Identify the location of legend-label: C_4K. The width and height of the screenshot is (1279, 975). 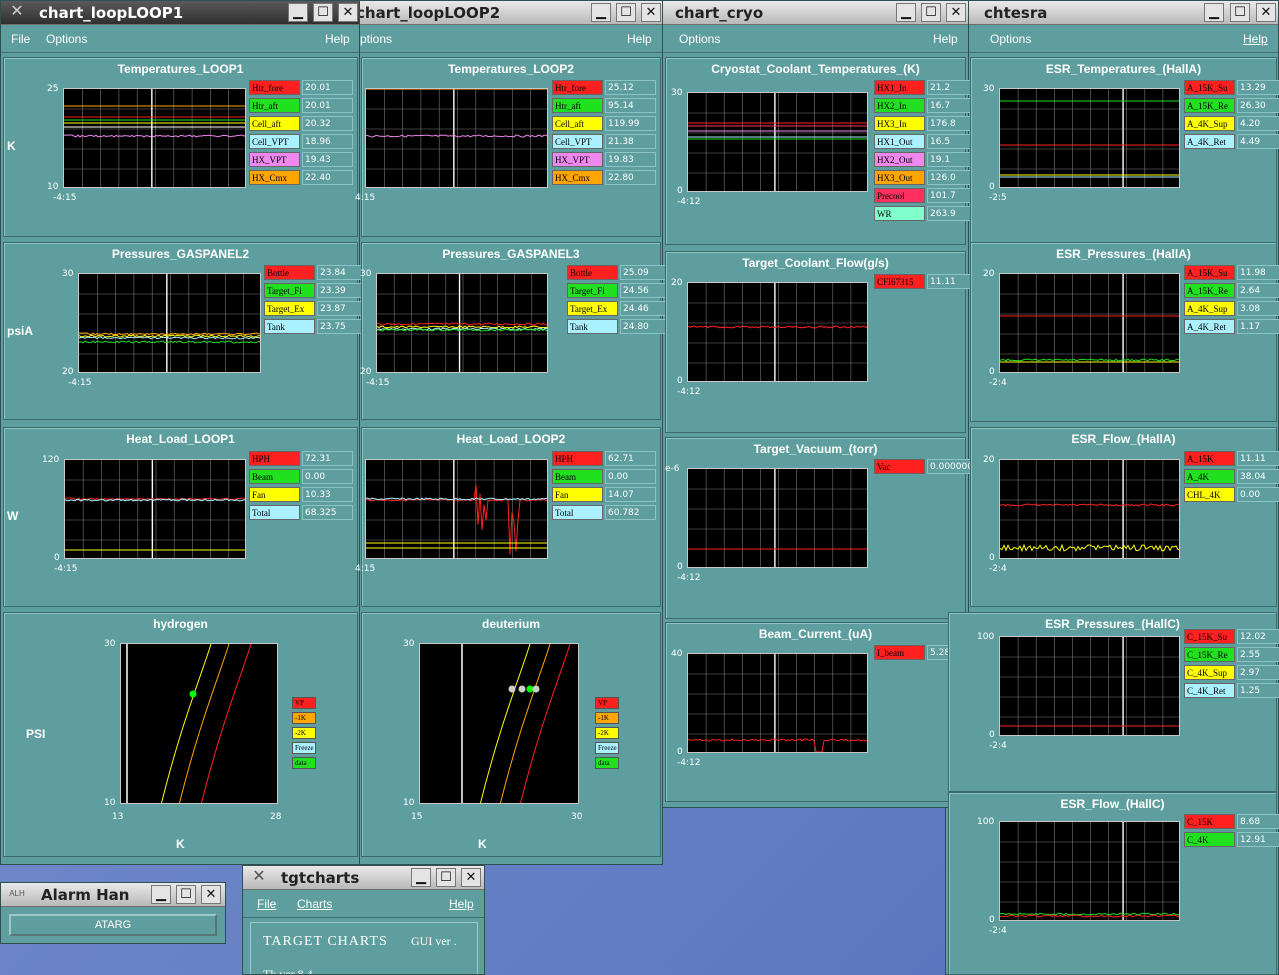
(1209, 839).